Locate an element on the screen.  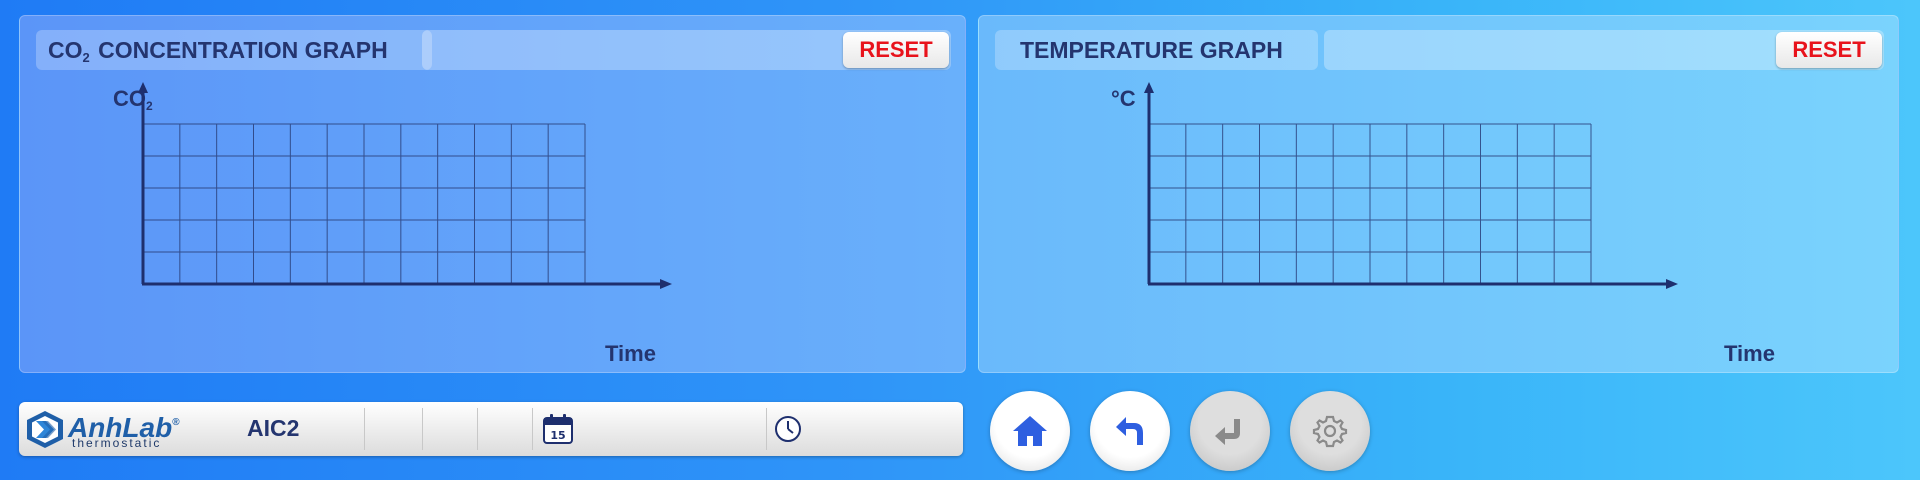
calendar-icon: 15 is located at coordinates (558, 429).